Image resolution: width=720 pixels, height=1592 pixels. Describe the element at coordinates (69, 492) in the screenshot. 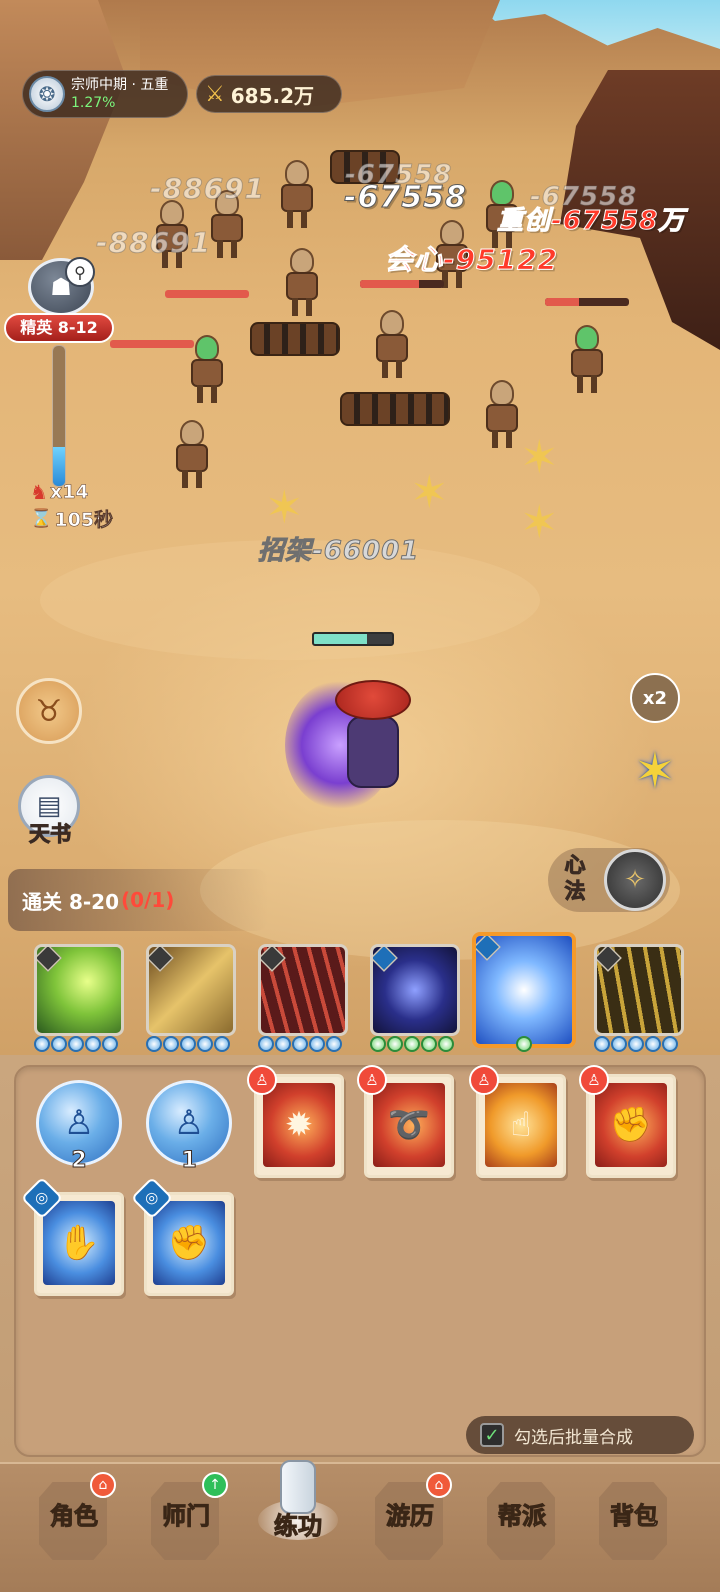

I see `kill-count-value: x14` at that location.